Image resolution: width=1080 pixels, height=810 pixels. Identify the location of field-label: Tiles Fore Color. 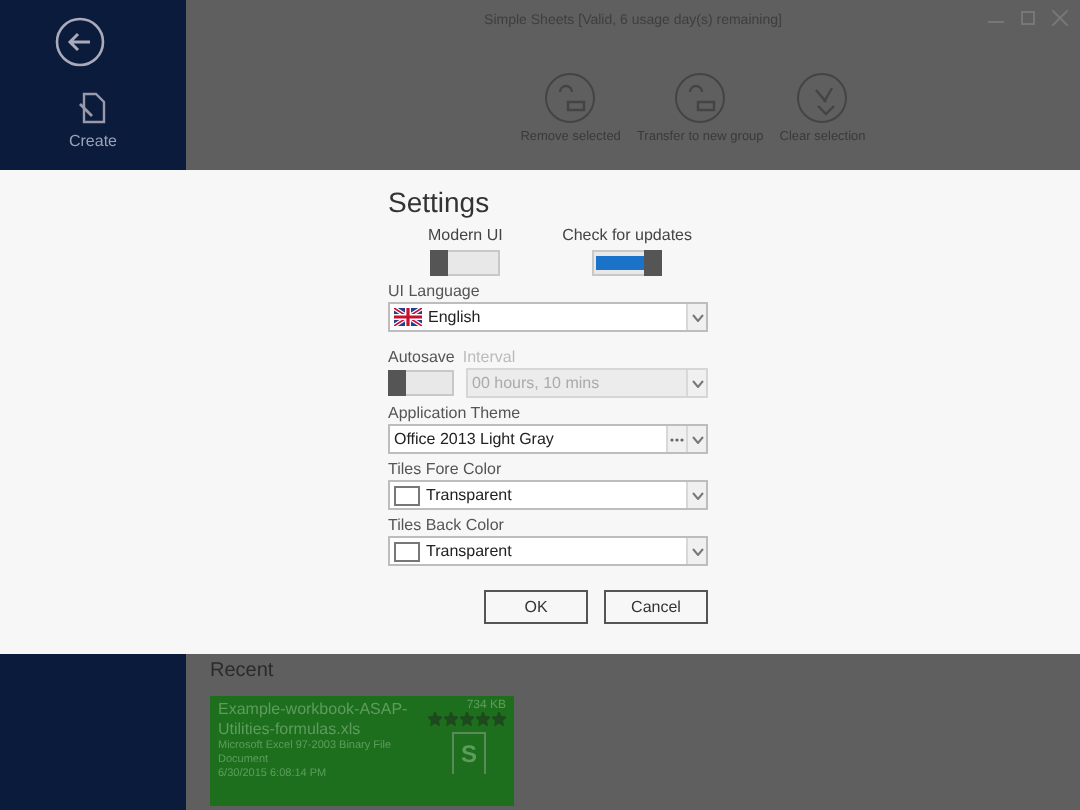
(446, 469).